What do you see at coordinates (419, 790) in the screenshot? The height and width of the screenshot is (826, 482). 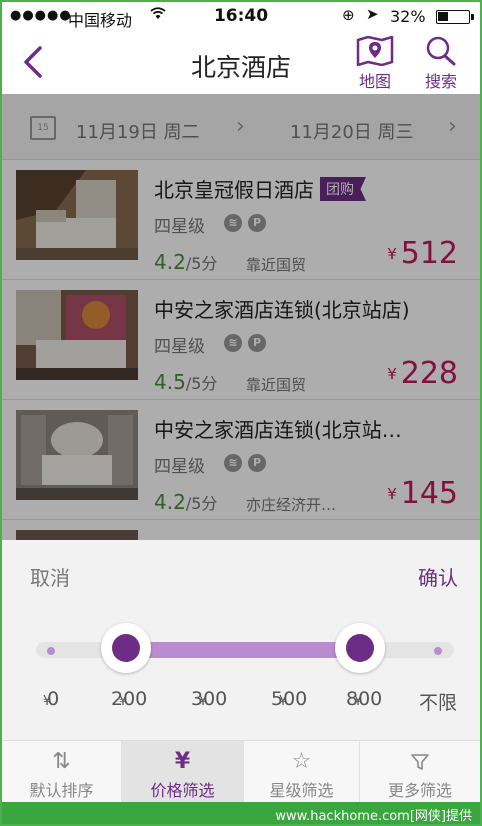 I see `tab-label: 更多筛选` at bounding box center [419, 790].